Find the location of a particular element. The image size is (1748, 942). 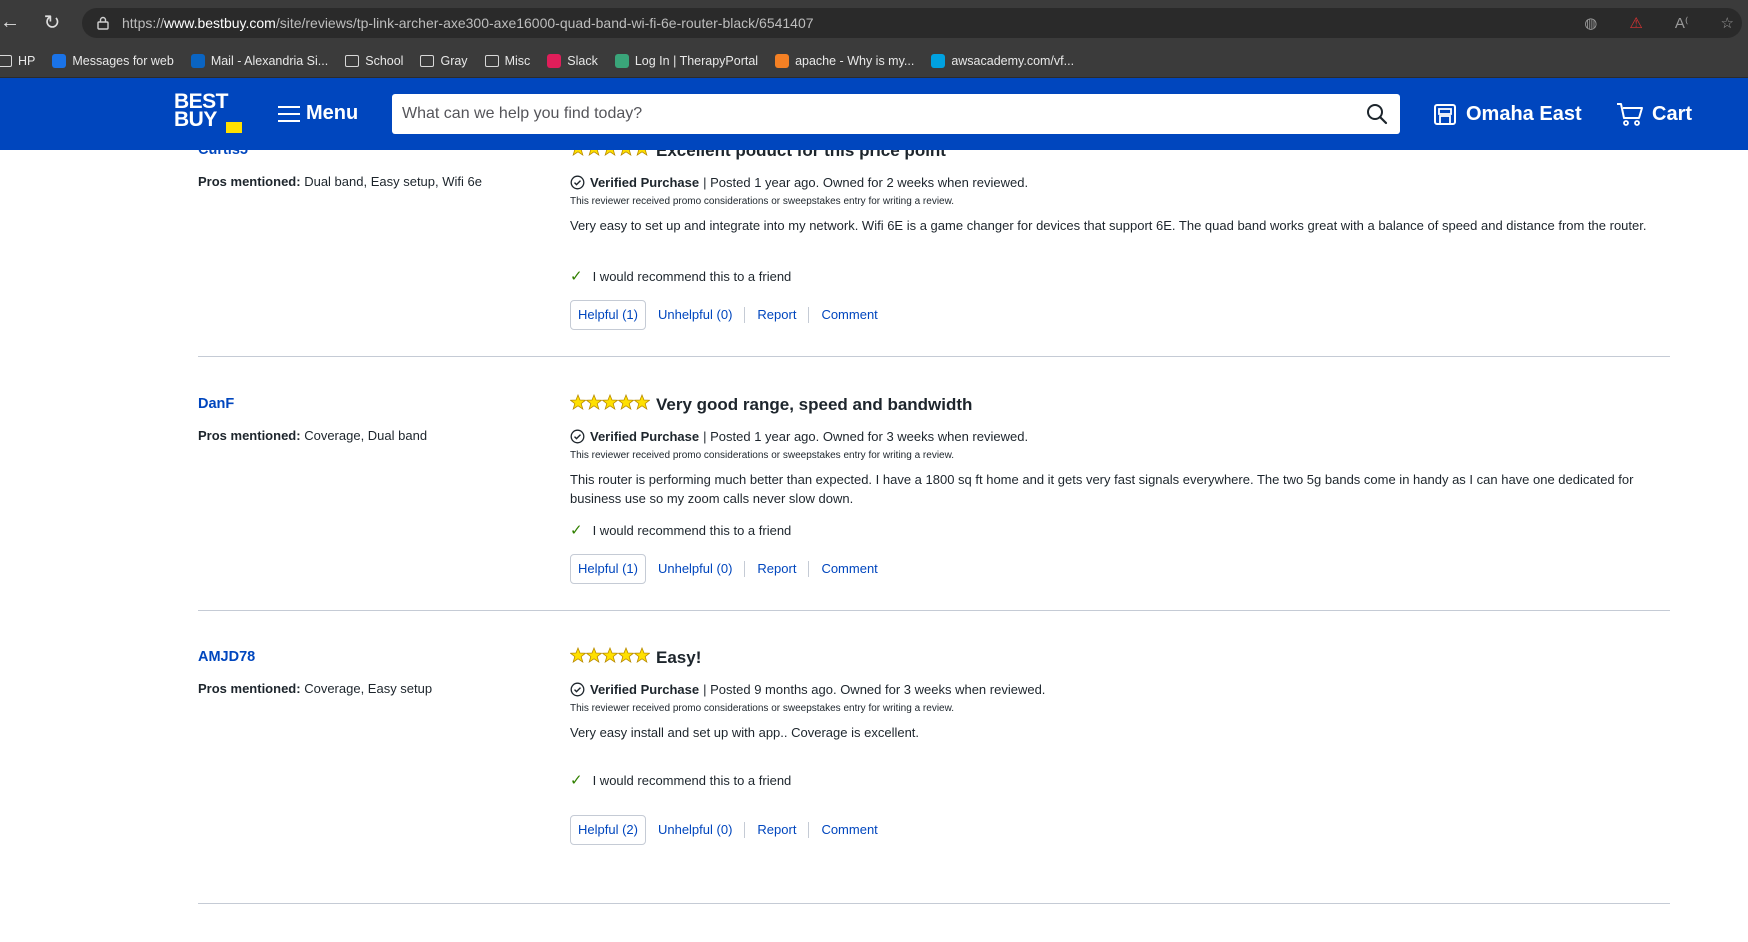

store-label: Omaha East is located at coordinates (1524, 113).